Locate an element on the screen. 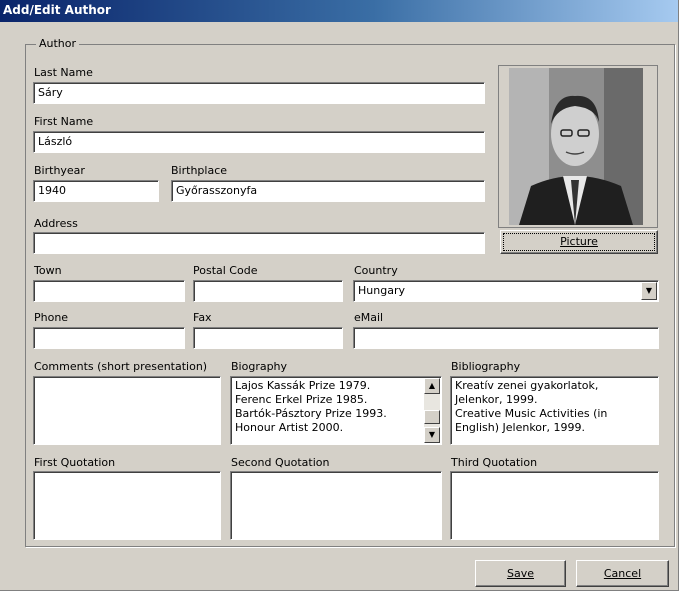 The height and width of the screenshot is (594, 684). cancel-button-label: Cancel is located at coordinates (622, 573).